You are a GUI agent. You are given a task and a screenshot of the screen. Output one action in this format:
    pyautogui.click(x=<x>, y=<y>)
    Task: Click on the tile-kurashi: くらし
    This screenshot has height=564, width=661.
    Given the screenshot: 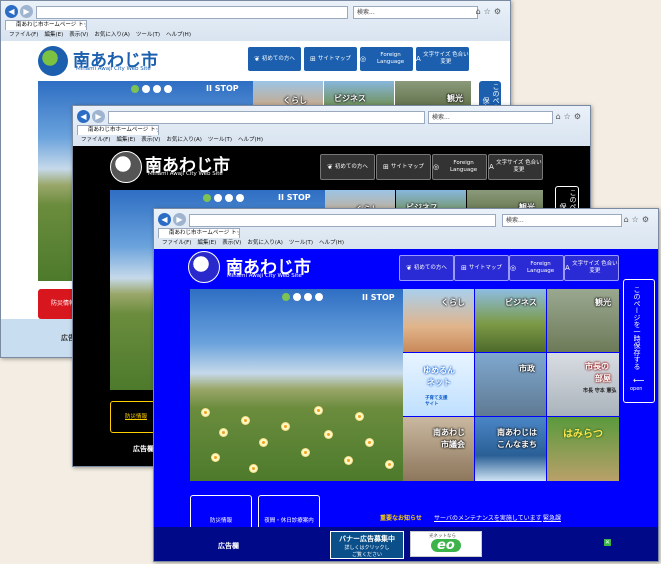 What is the action you would take?
    pyautogui.click(x=438, y=320)
    